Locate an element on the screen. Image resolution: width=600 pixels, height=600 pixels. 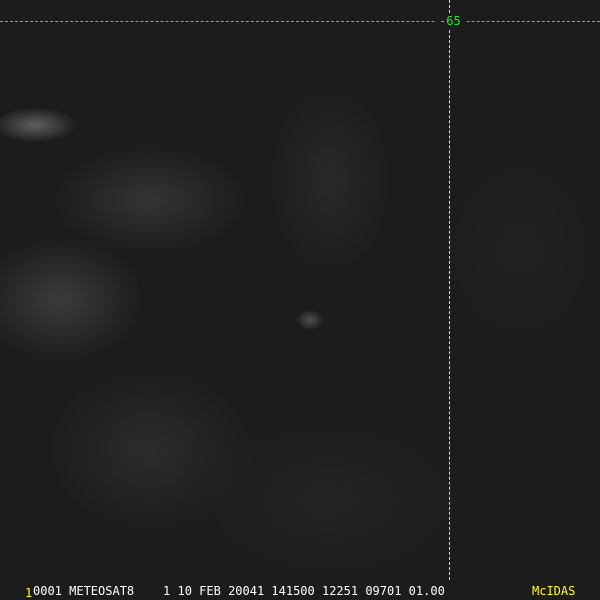
longitude-line is located at coordinates (449, 290).